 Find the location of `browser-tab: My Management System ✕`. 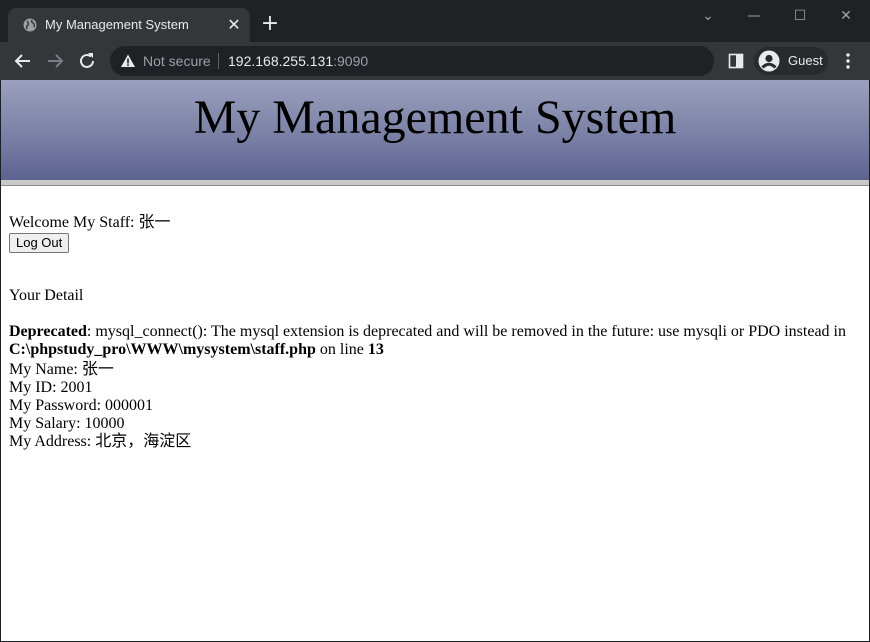

browser-tab: My Management System ✕ is located at coordinates (129, 25).